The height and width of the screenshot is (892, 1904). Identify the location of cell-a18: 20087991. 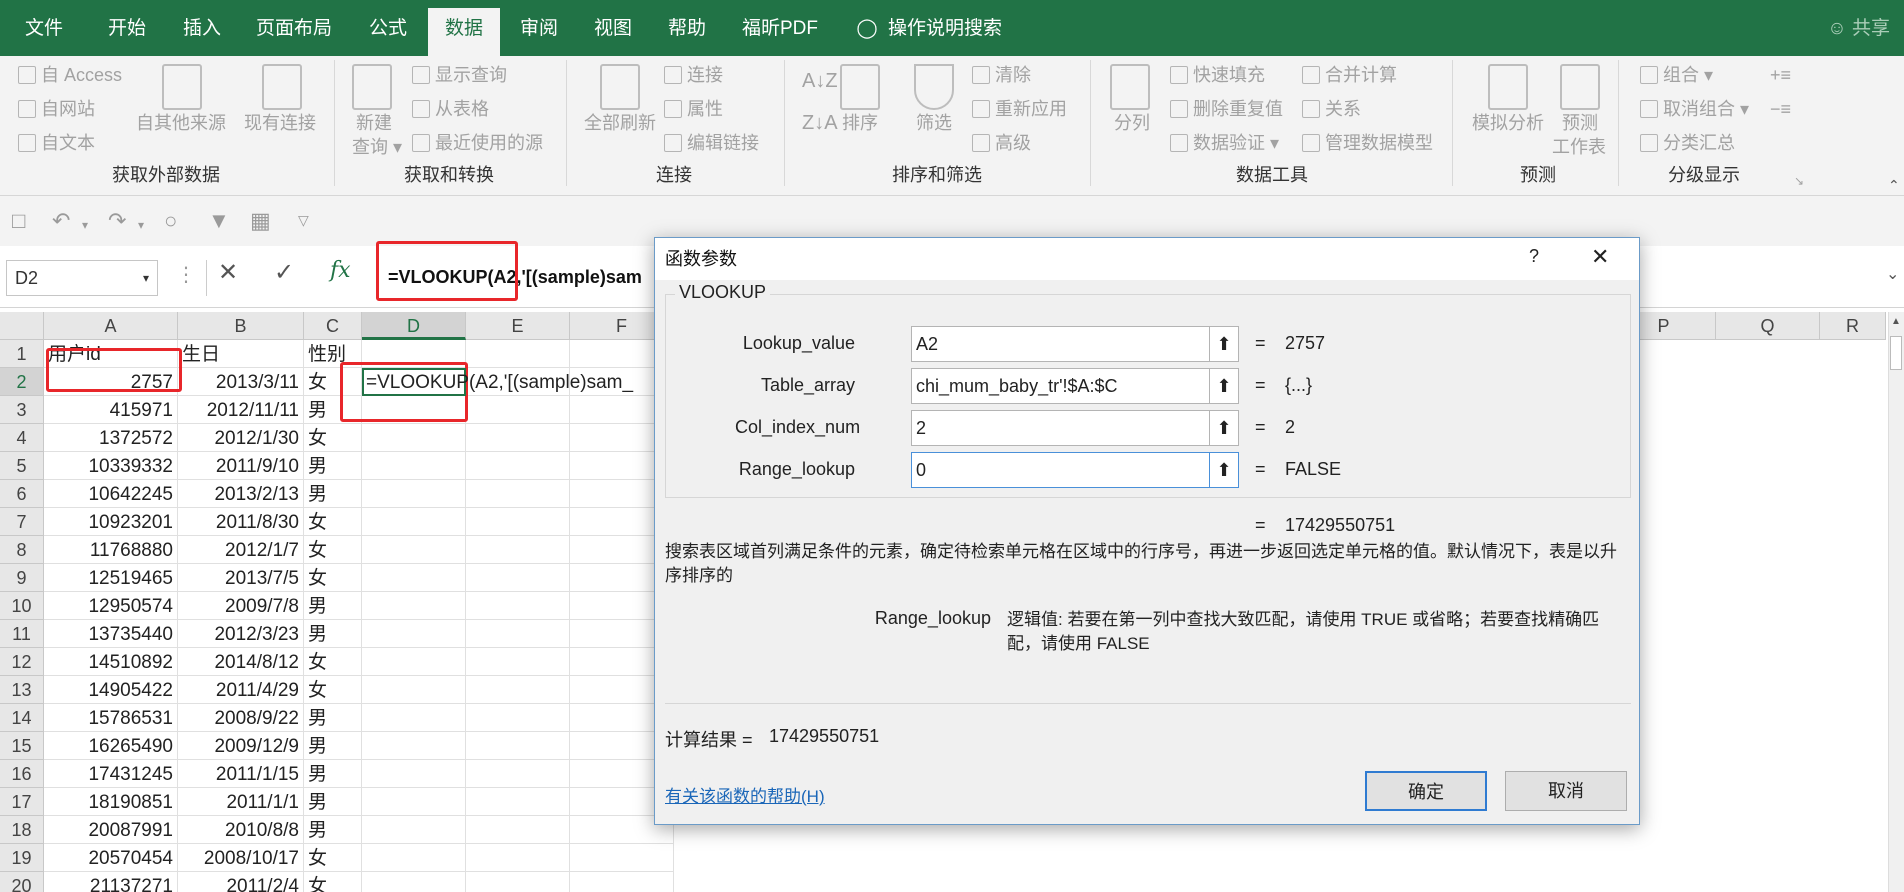
(111, 830).